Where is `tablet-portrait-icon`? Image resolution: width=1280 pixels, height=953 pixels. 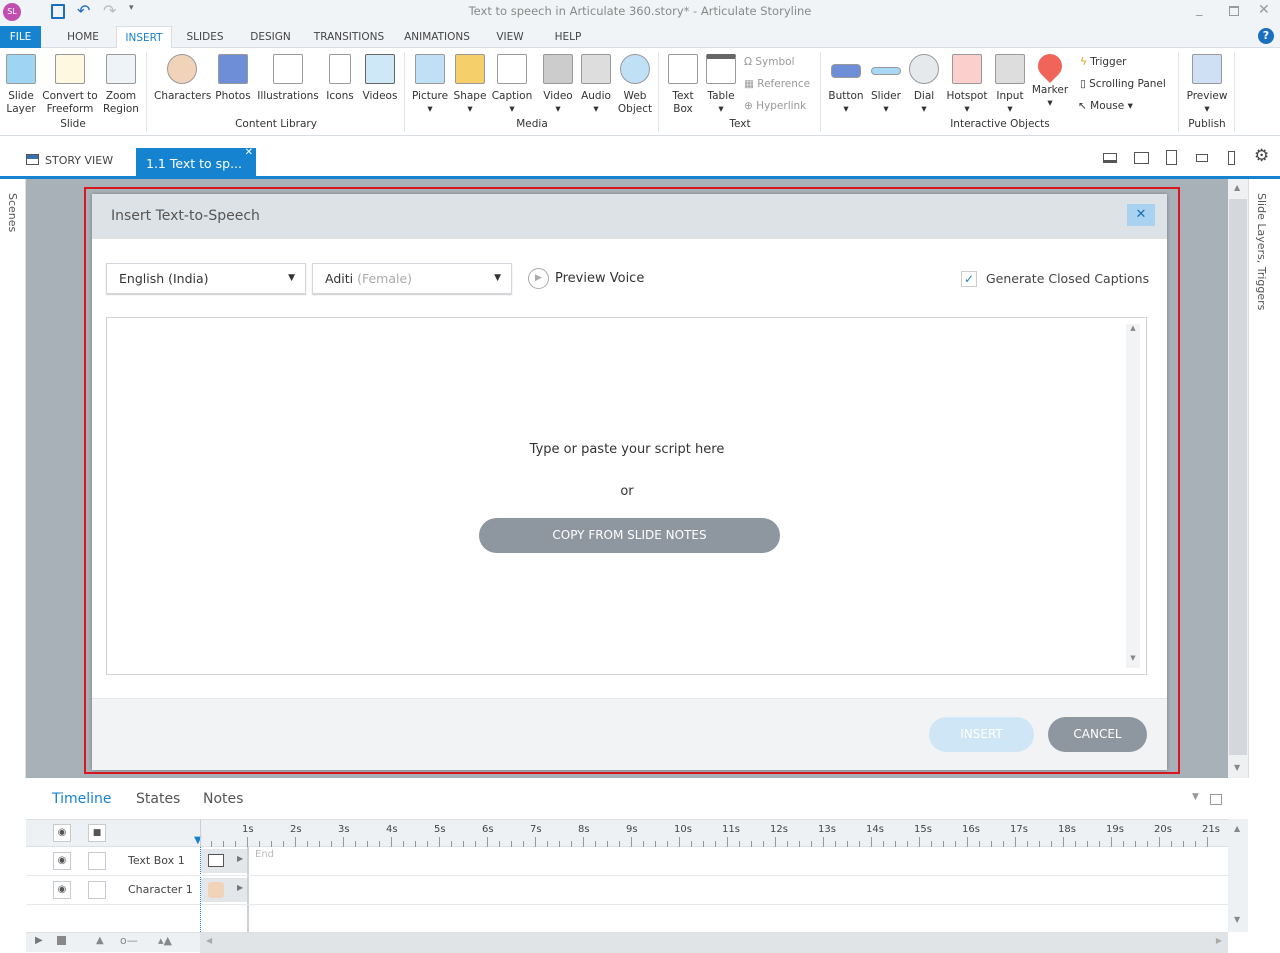
tablet-portrait-icon is located at coordinates (1171, 157).